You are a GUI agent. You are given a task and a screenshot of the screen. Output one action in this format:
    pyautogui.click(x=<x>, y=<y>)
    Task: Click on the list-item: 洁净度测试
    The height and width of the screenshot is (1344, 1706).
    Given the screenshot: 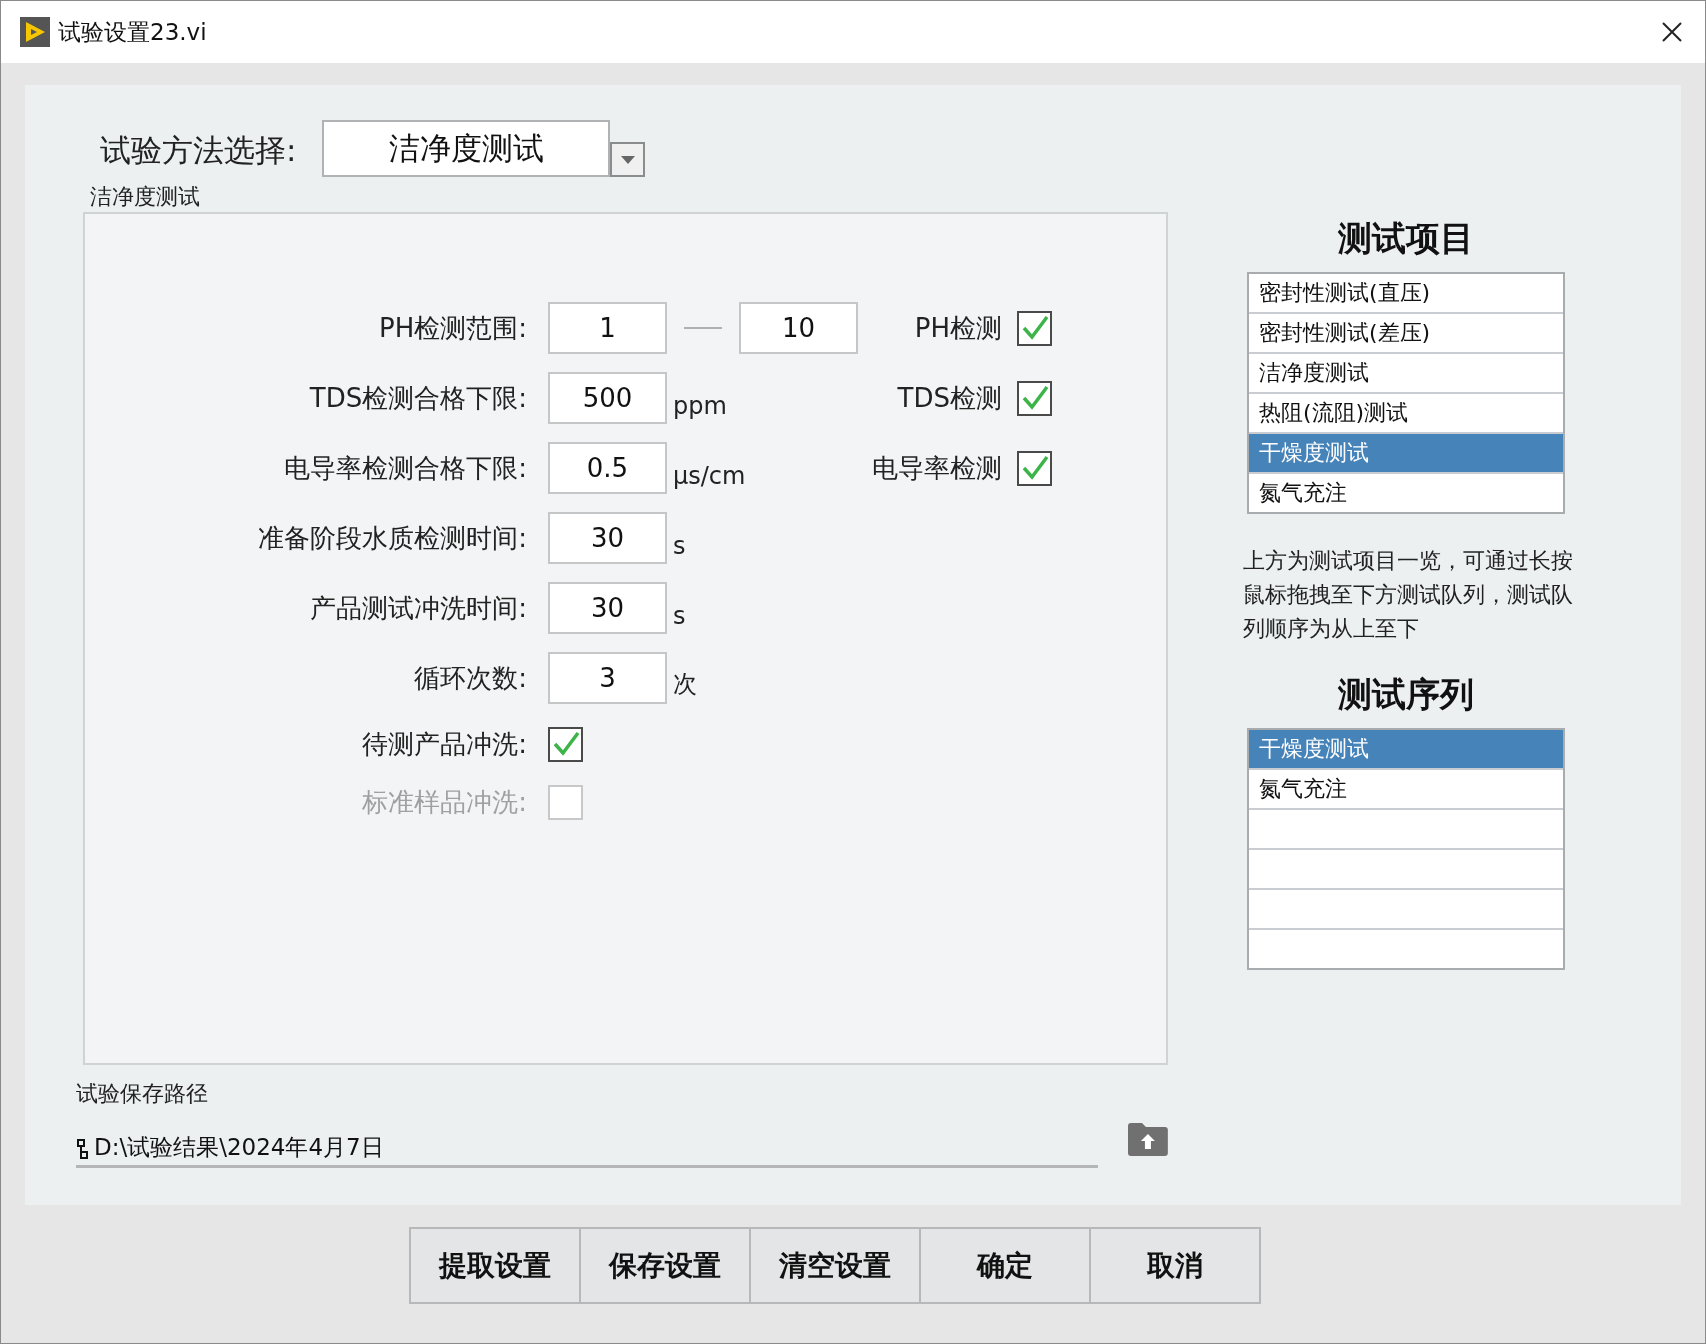 What is the action you would take?
    pyautogui.click(x=1406, y=372)
    